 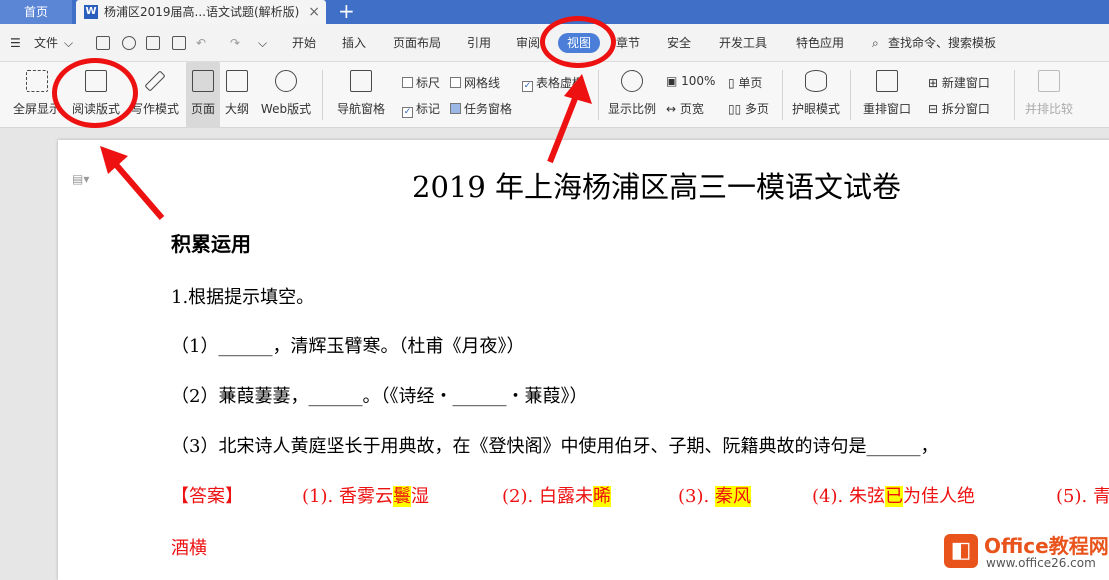 What do you see at coordinates (632, 95) in the screenshot?
I see `zoom-button: 显示比例` at bounding box center [632, 95].